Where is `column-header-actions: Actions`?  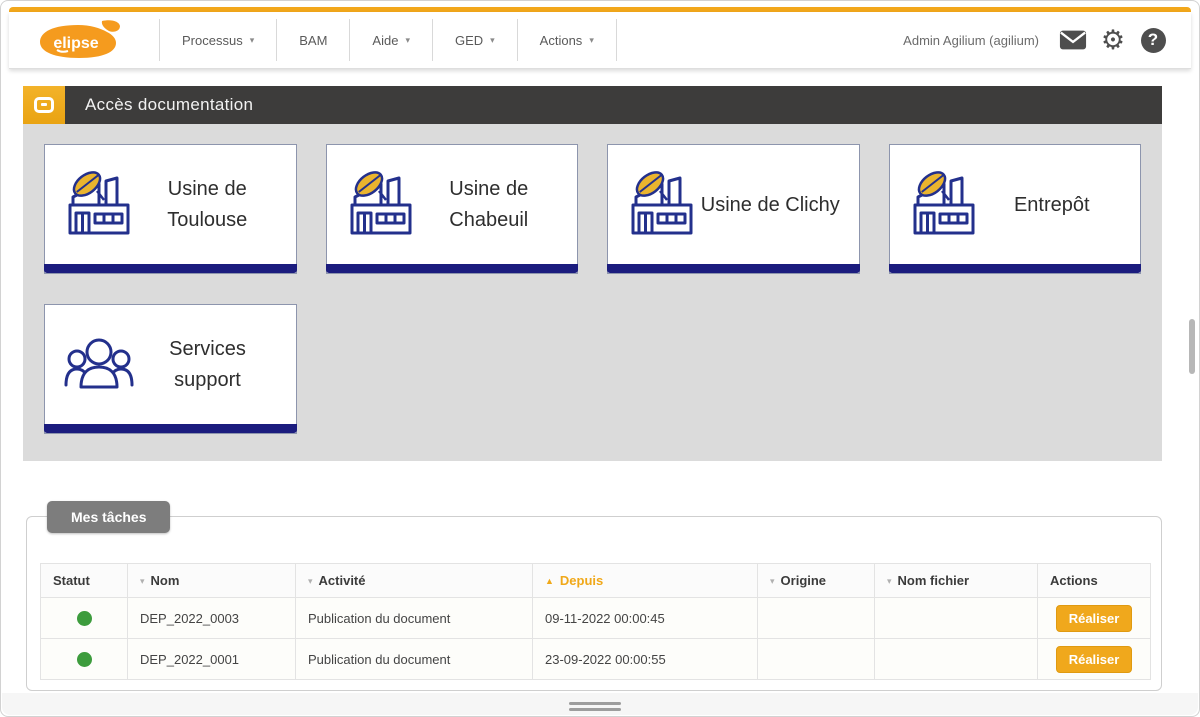 column-header-actions: Actions is located at coordinates (1094, 580).